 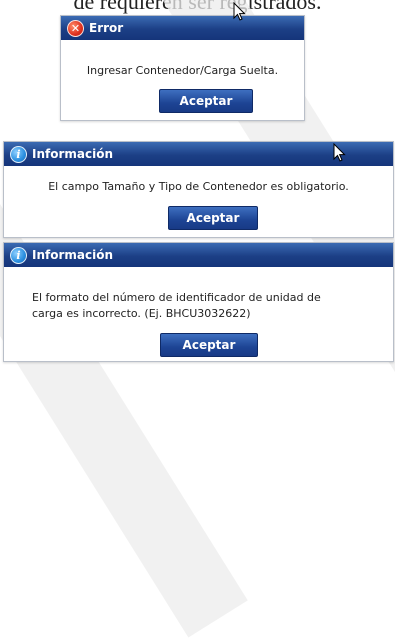 I want to click on dialog-message: Ingresar Contenedor/Carga Suelta., so click(x=182, y=70).